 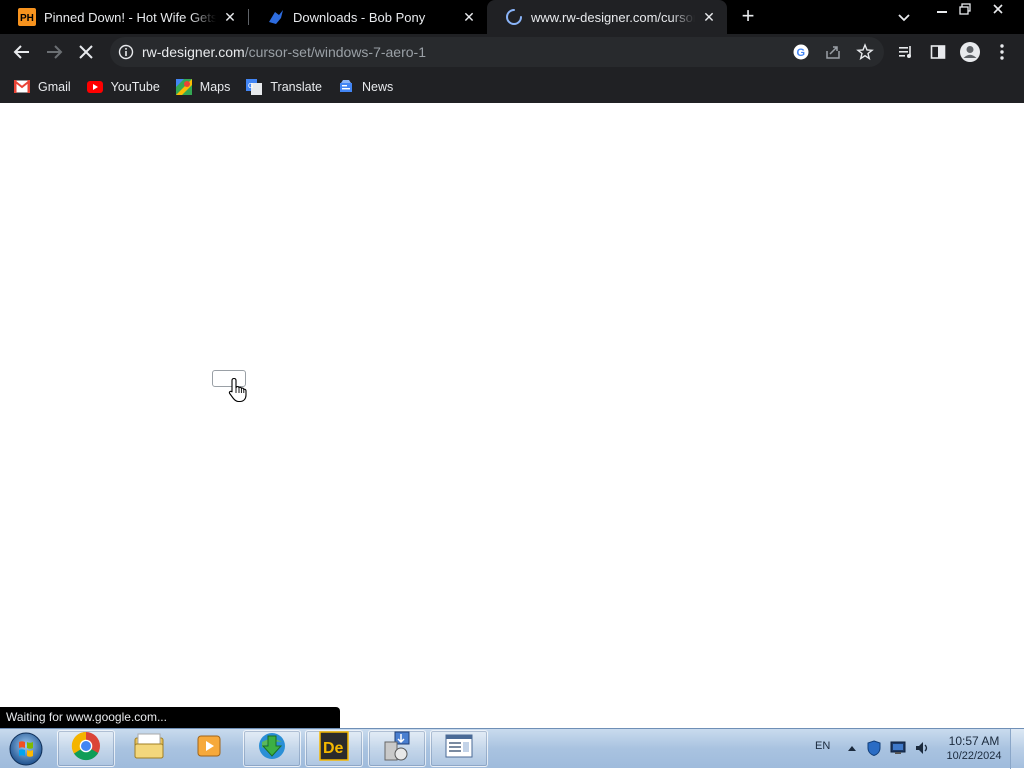 I want to click on tab-downloads: Downloads - Bob Pony ✕, so click(x=368, y=17).